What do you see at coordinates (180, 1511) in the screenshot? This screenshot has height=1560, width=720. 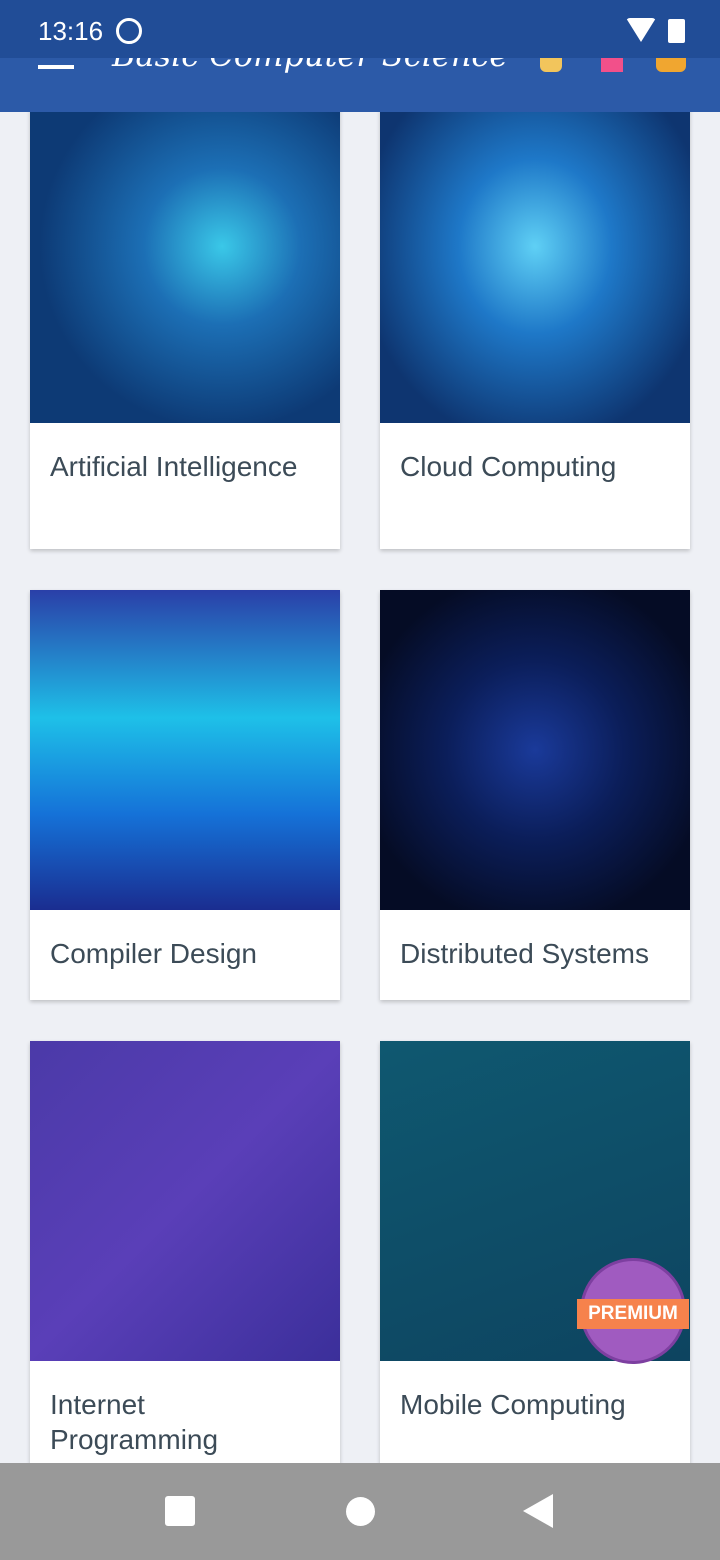 I see `recents-button` at bounding box center [180, 1511].